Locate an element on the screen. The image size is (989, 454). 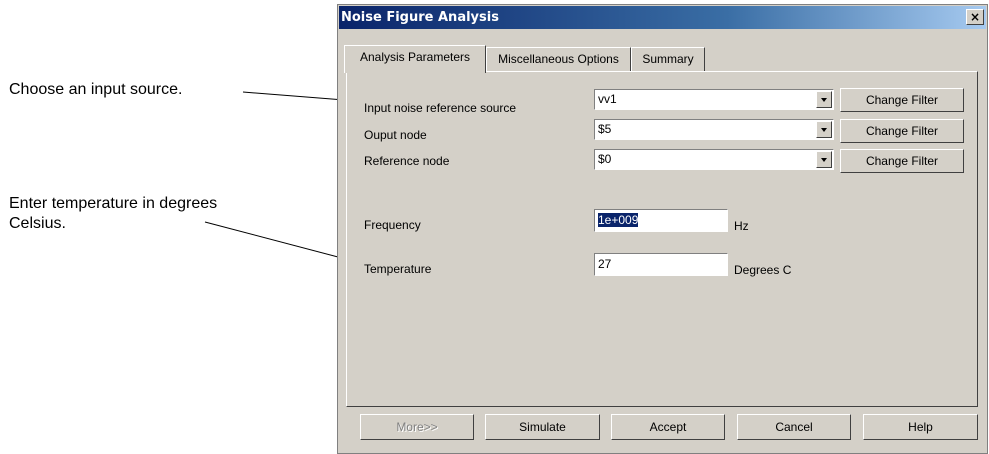
frequency-value: 1e+009 is located at coordinates (618, 220).